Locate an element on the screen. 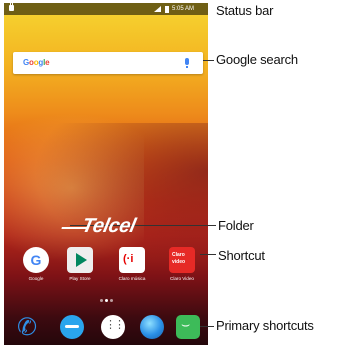 This screenshot has width=340, height=348. app-play-store: Play Store is located at coordinates (80, 264).